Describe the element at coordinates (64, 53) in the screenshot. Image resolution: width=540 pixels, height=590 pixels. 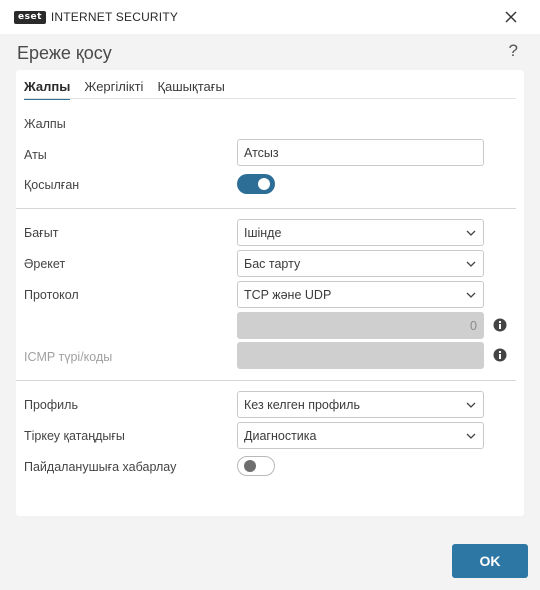
I see `dialog-title: Ереже қосу` at that location.